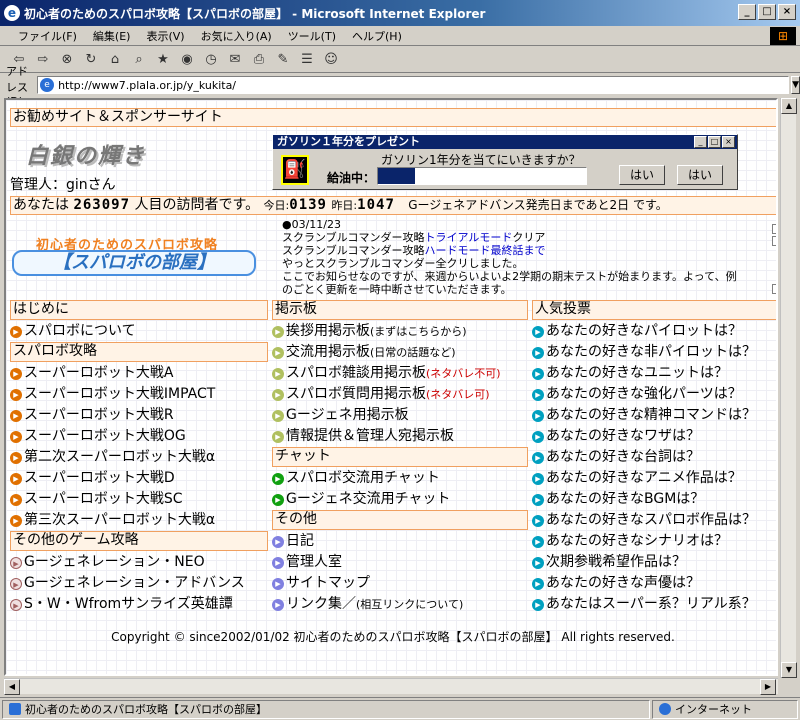 The width and height of the screenshot is (800, 720). Describe the element at coordinates (139, 331) in the screenshot. I see `link-about: ▶ スパロボについて` at that location.